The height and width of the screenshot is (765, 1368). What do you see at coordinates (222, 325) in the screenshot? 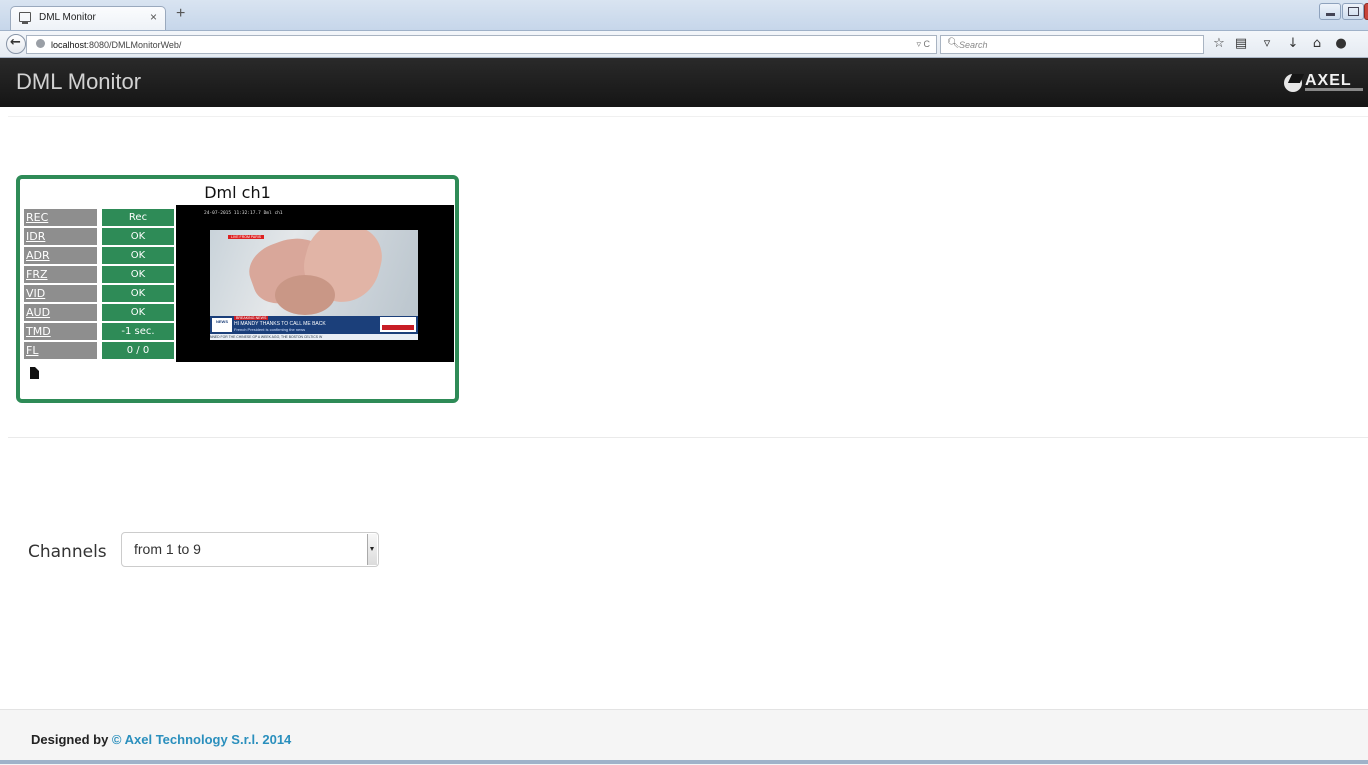
I see `news-logo: NEWS` at bounding box center [222, 325].